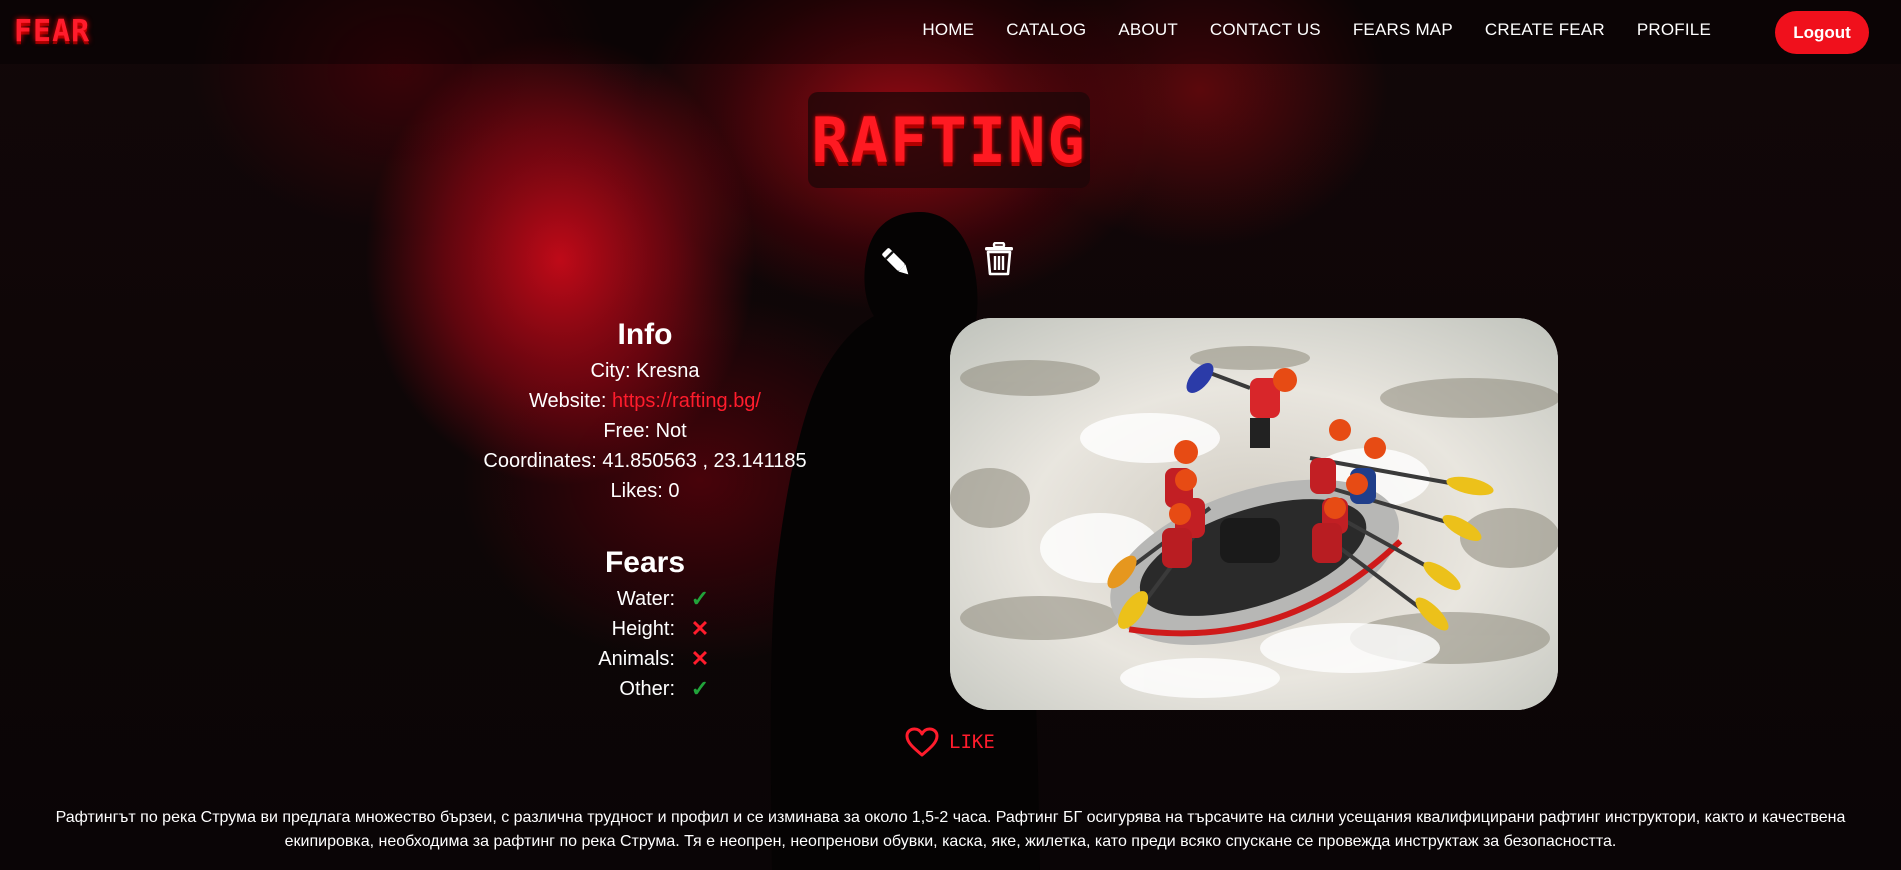  I want to click on fear-row-other: Other: ✓, so click(645, 689).